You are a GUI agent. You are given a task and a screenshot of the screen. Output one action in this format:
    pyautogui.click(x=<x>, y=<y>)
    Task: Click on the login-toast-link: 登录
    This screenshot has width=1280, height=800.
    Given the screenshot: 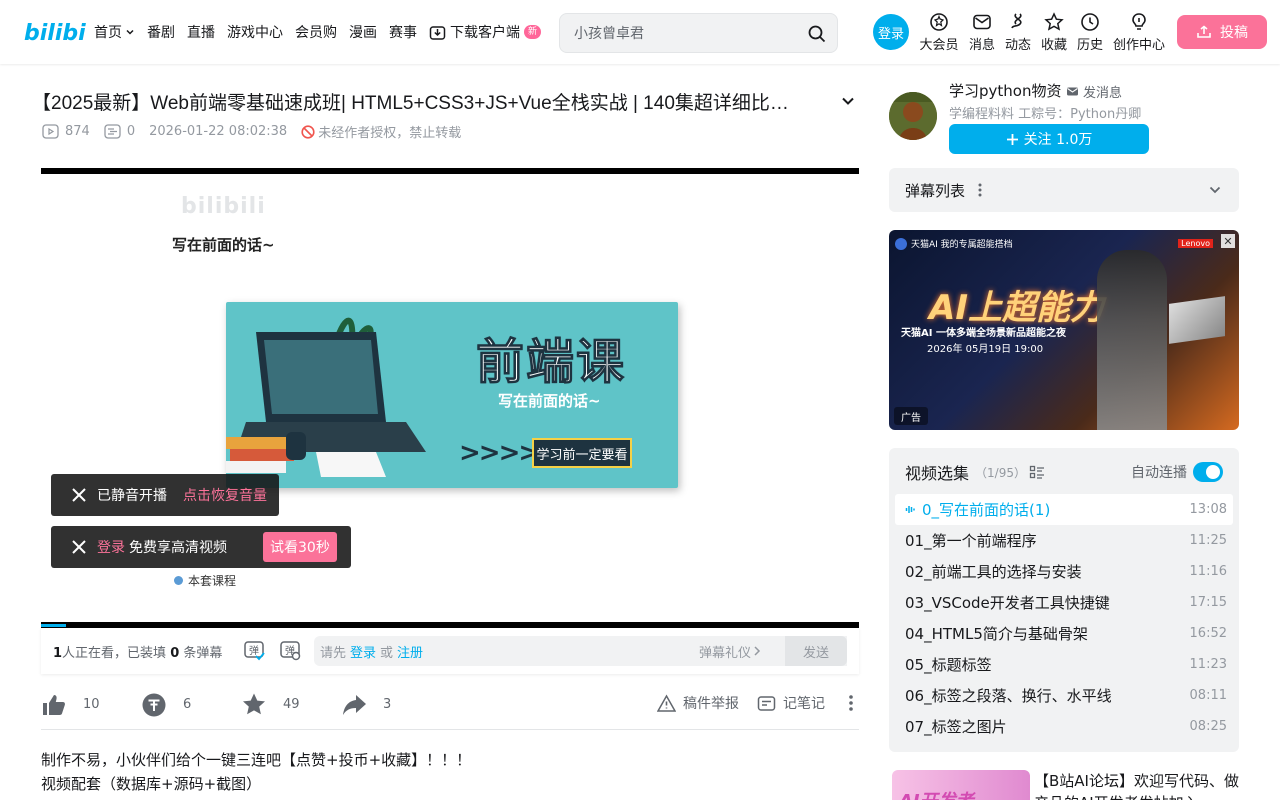 What is the action you would take?
    pyautogui.click(x=111, y=547)
    